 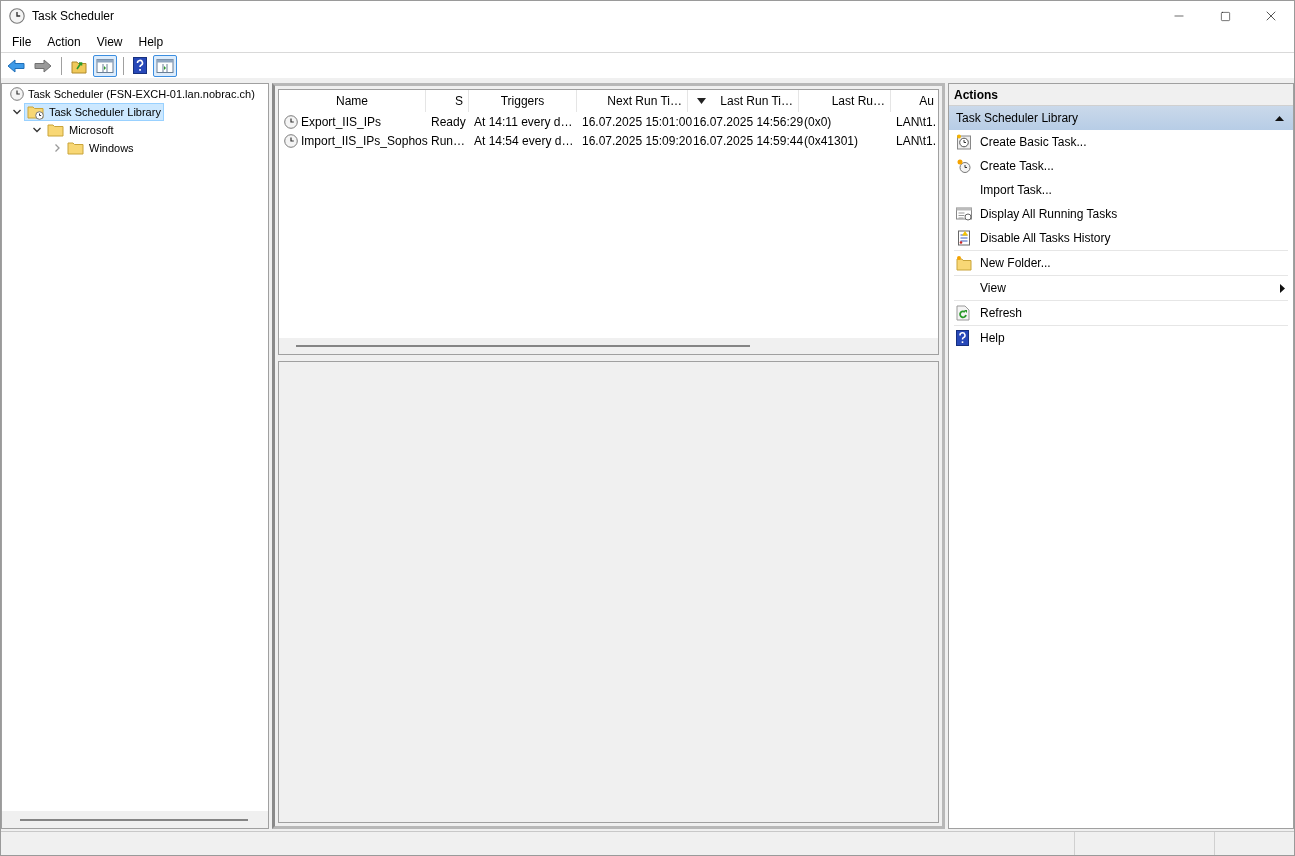 What do you see at coordinates (748, 141) in the screenshot?
I see `table-cell-text: 16.07.2025 14:59:44` at bounding box center [748, 141].